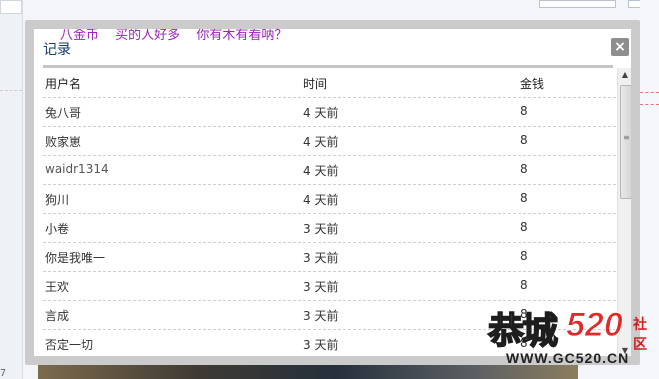  What do you see at coordinates (57, 50) in the screenshot?
I see `dialog-title: 记录` at bounding box center [57, 50].